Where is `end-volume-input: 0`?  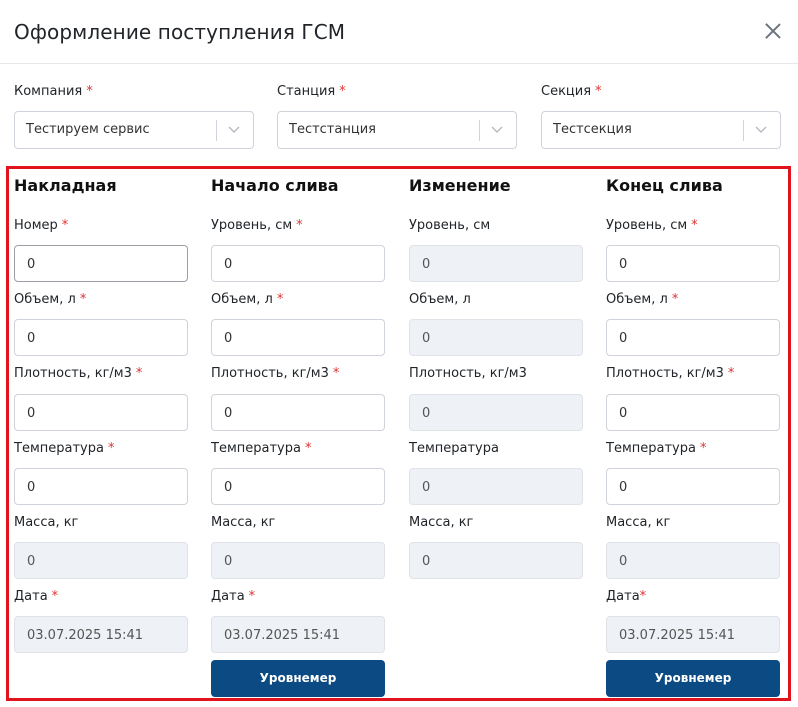 end-volume-input: 0 is located at coordinates (693, 337).